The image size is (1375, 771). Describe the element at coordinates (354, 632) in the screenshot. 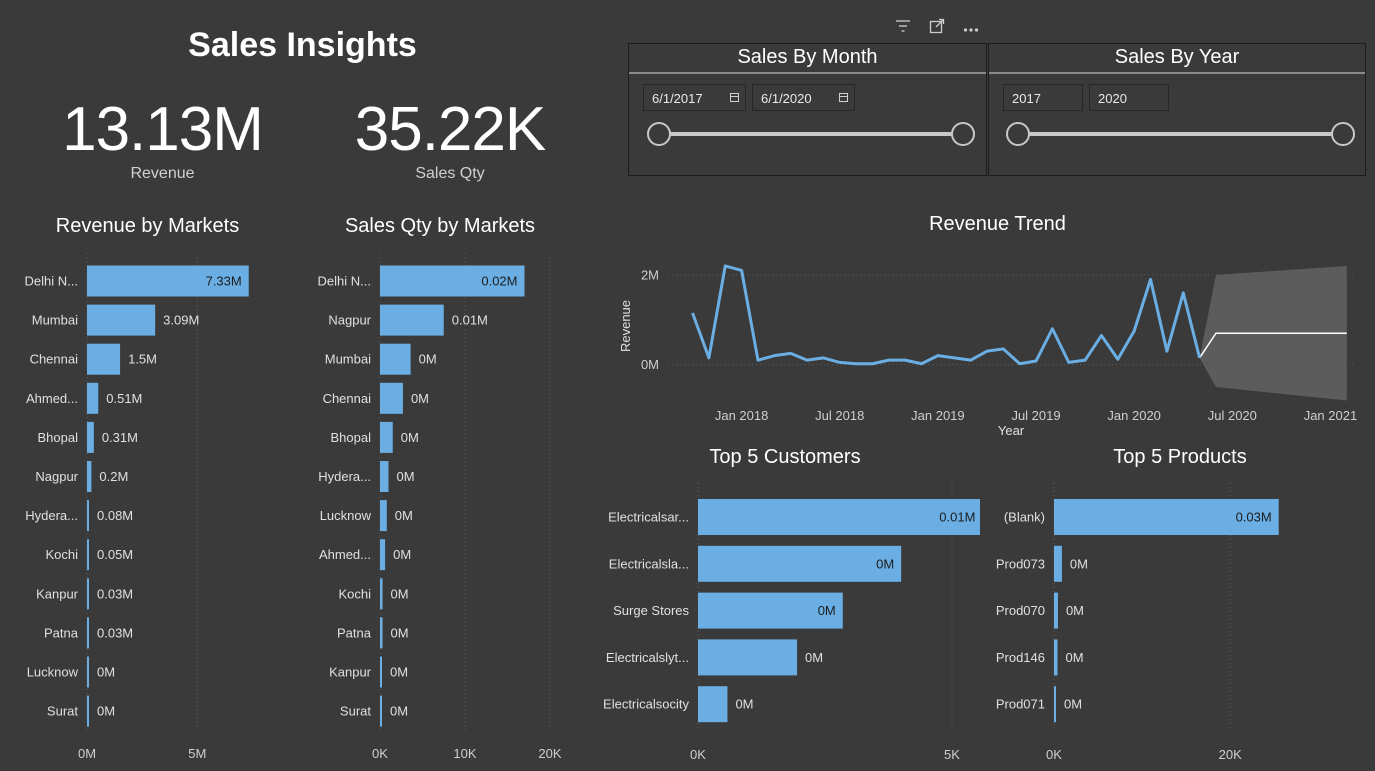

I see `category-label: Patna` at that location.